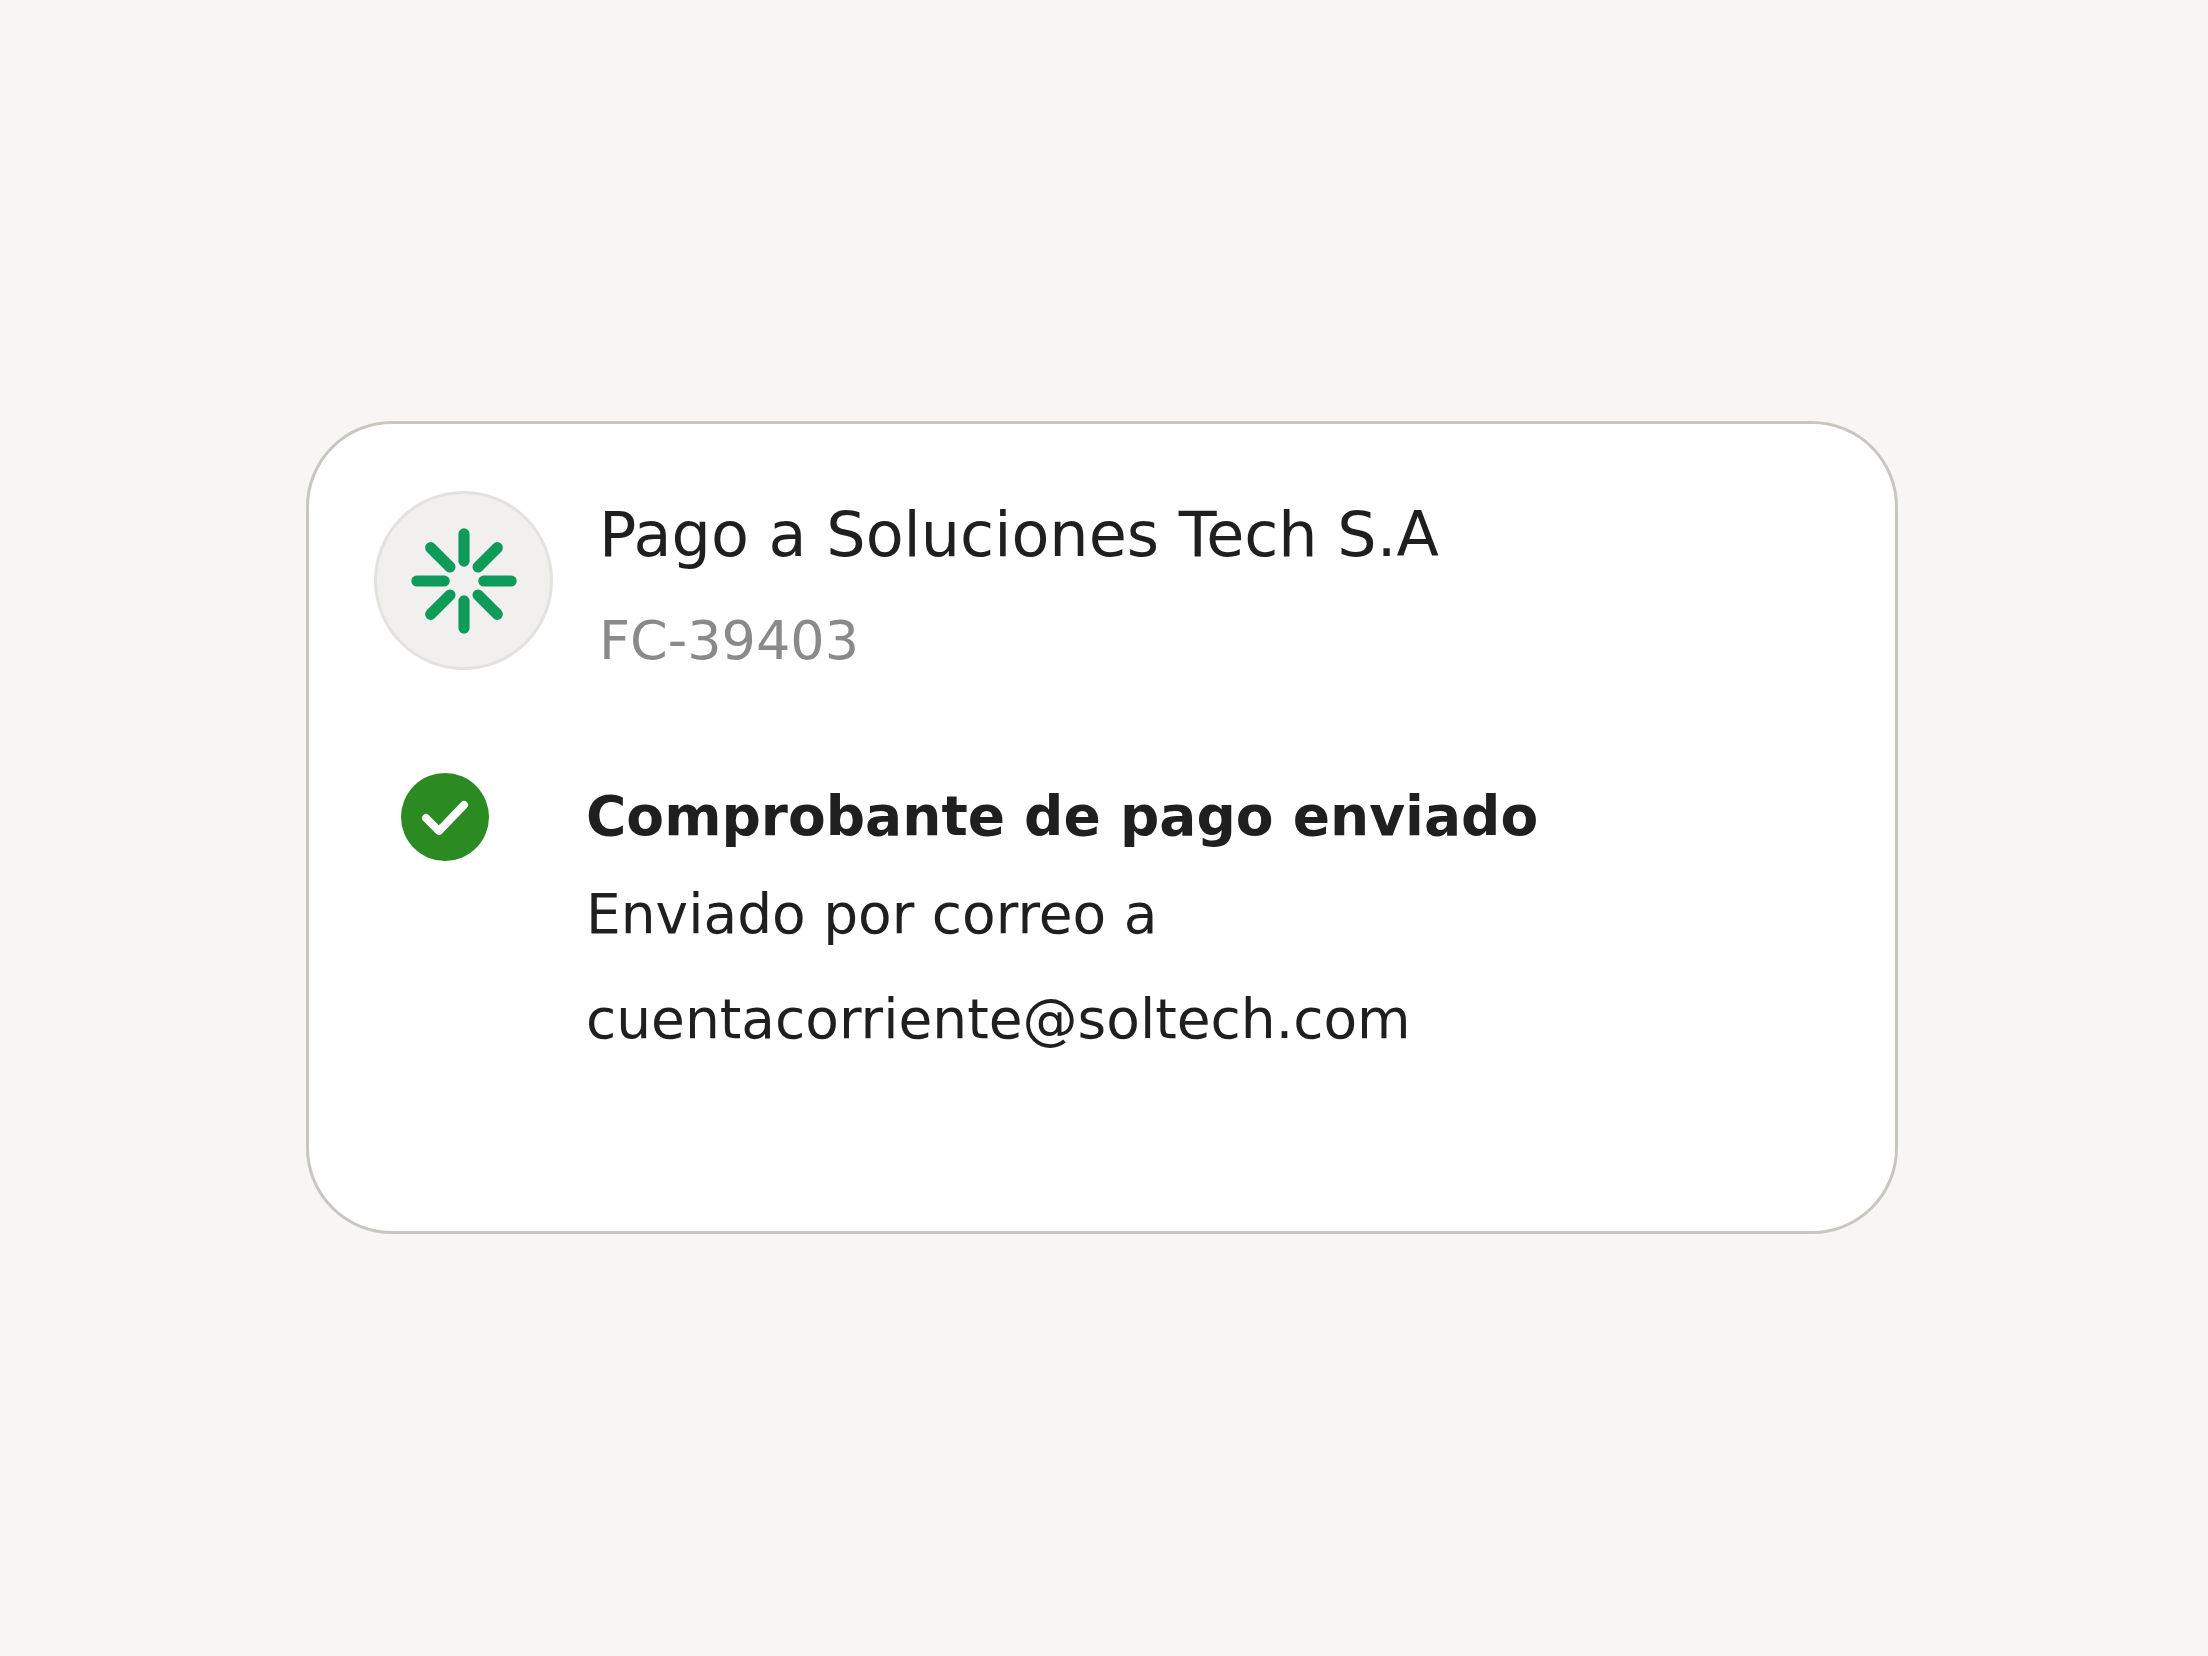  What do you see at coordinates (1062, 816) in the screenshot?
I see `status-heading: Comprobante de pago enviado` at bounding box center [1062, 816].